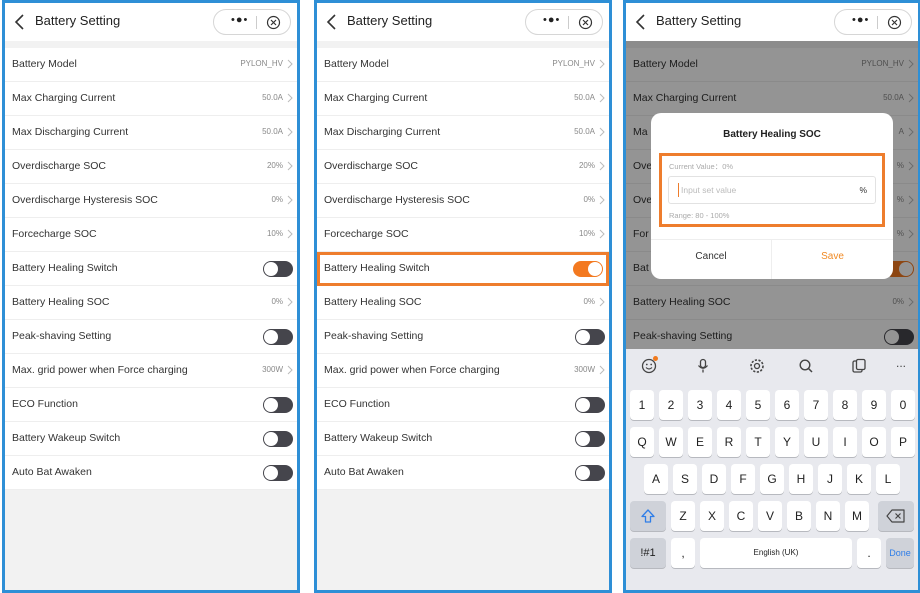  I want to click on key-a: A, so click(656, 479).